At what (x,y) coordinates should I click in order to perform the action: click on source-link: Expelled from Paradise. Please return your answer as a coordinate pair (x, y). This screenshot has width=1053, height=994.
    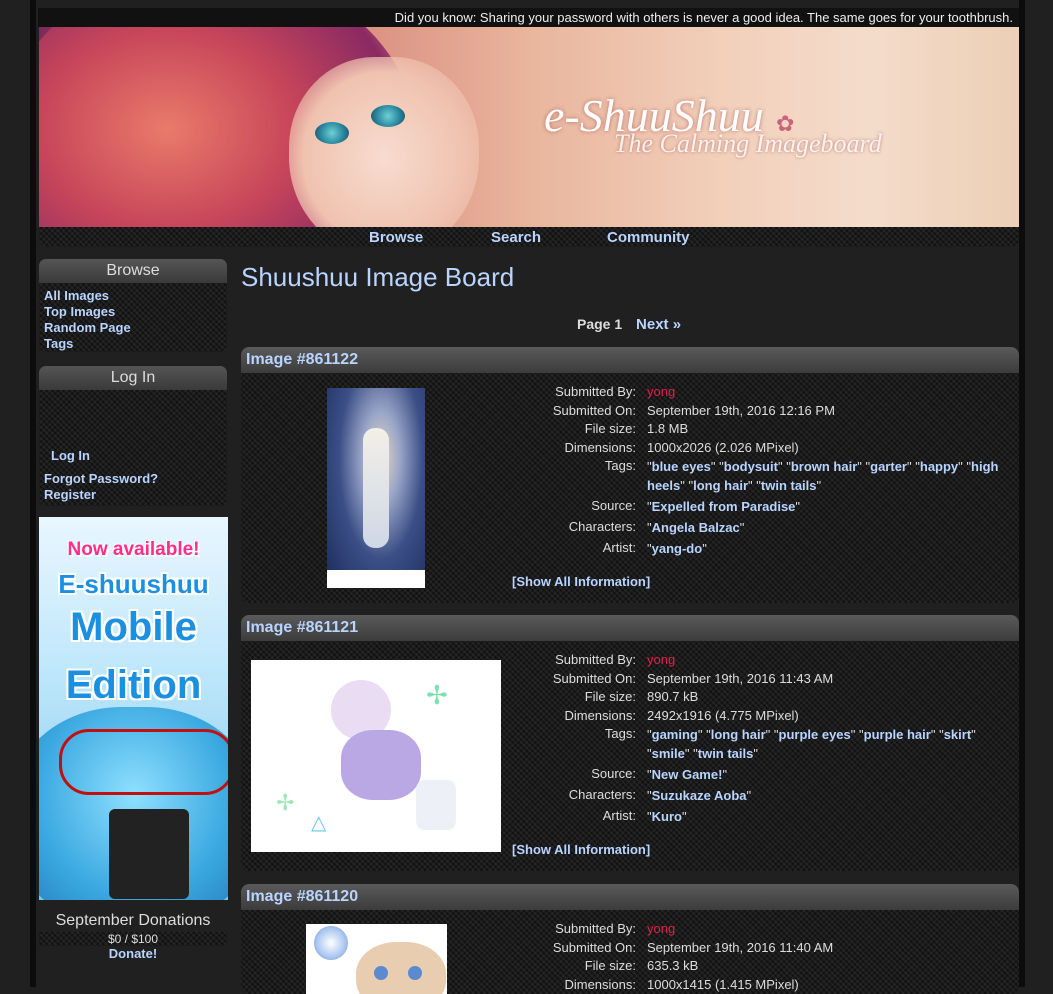
    Looking at the image, I should click on (724, 506).